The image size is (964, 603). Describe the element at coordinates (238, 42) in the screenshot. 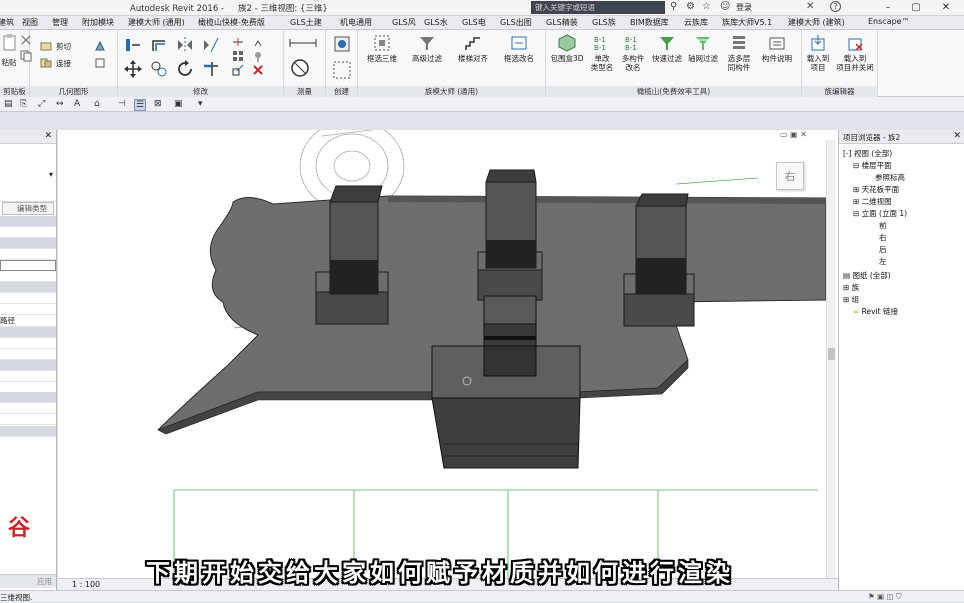

I see `split-icon` at that location.